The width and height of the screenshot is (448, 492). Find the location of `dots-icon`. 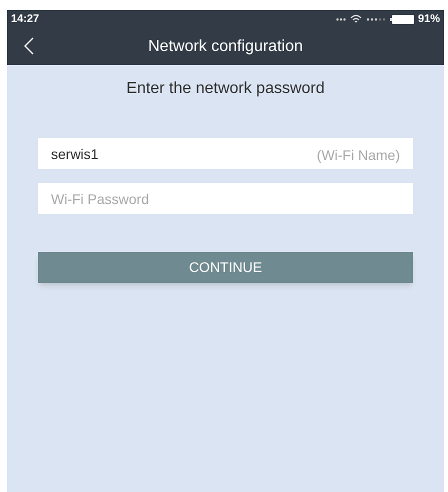

dots-icon is located at coordinates (341, 19).